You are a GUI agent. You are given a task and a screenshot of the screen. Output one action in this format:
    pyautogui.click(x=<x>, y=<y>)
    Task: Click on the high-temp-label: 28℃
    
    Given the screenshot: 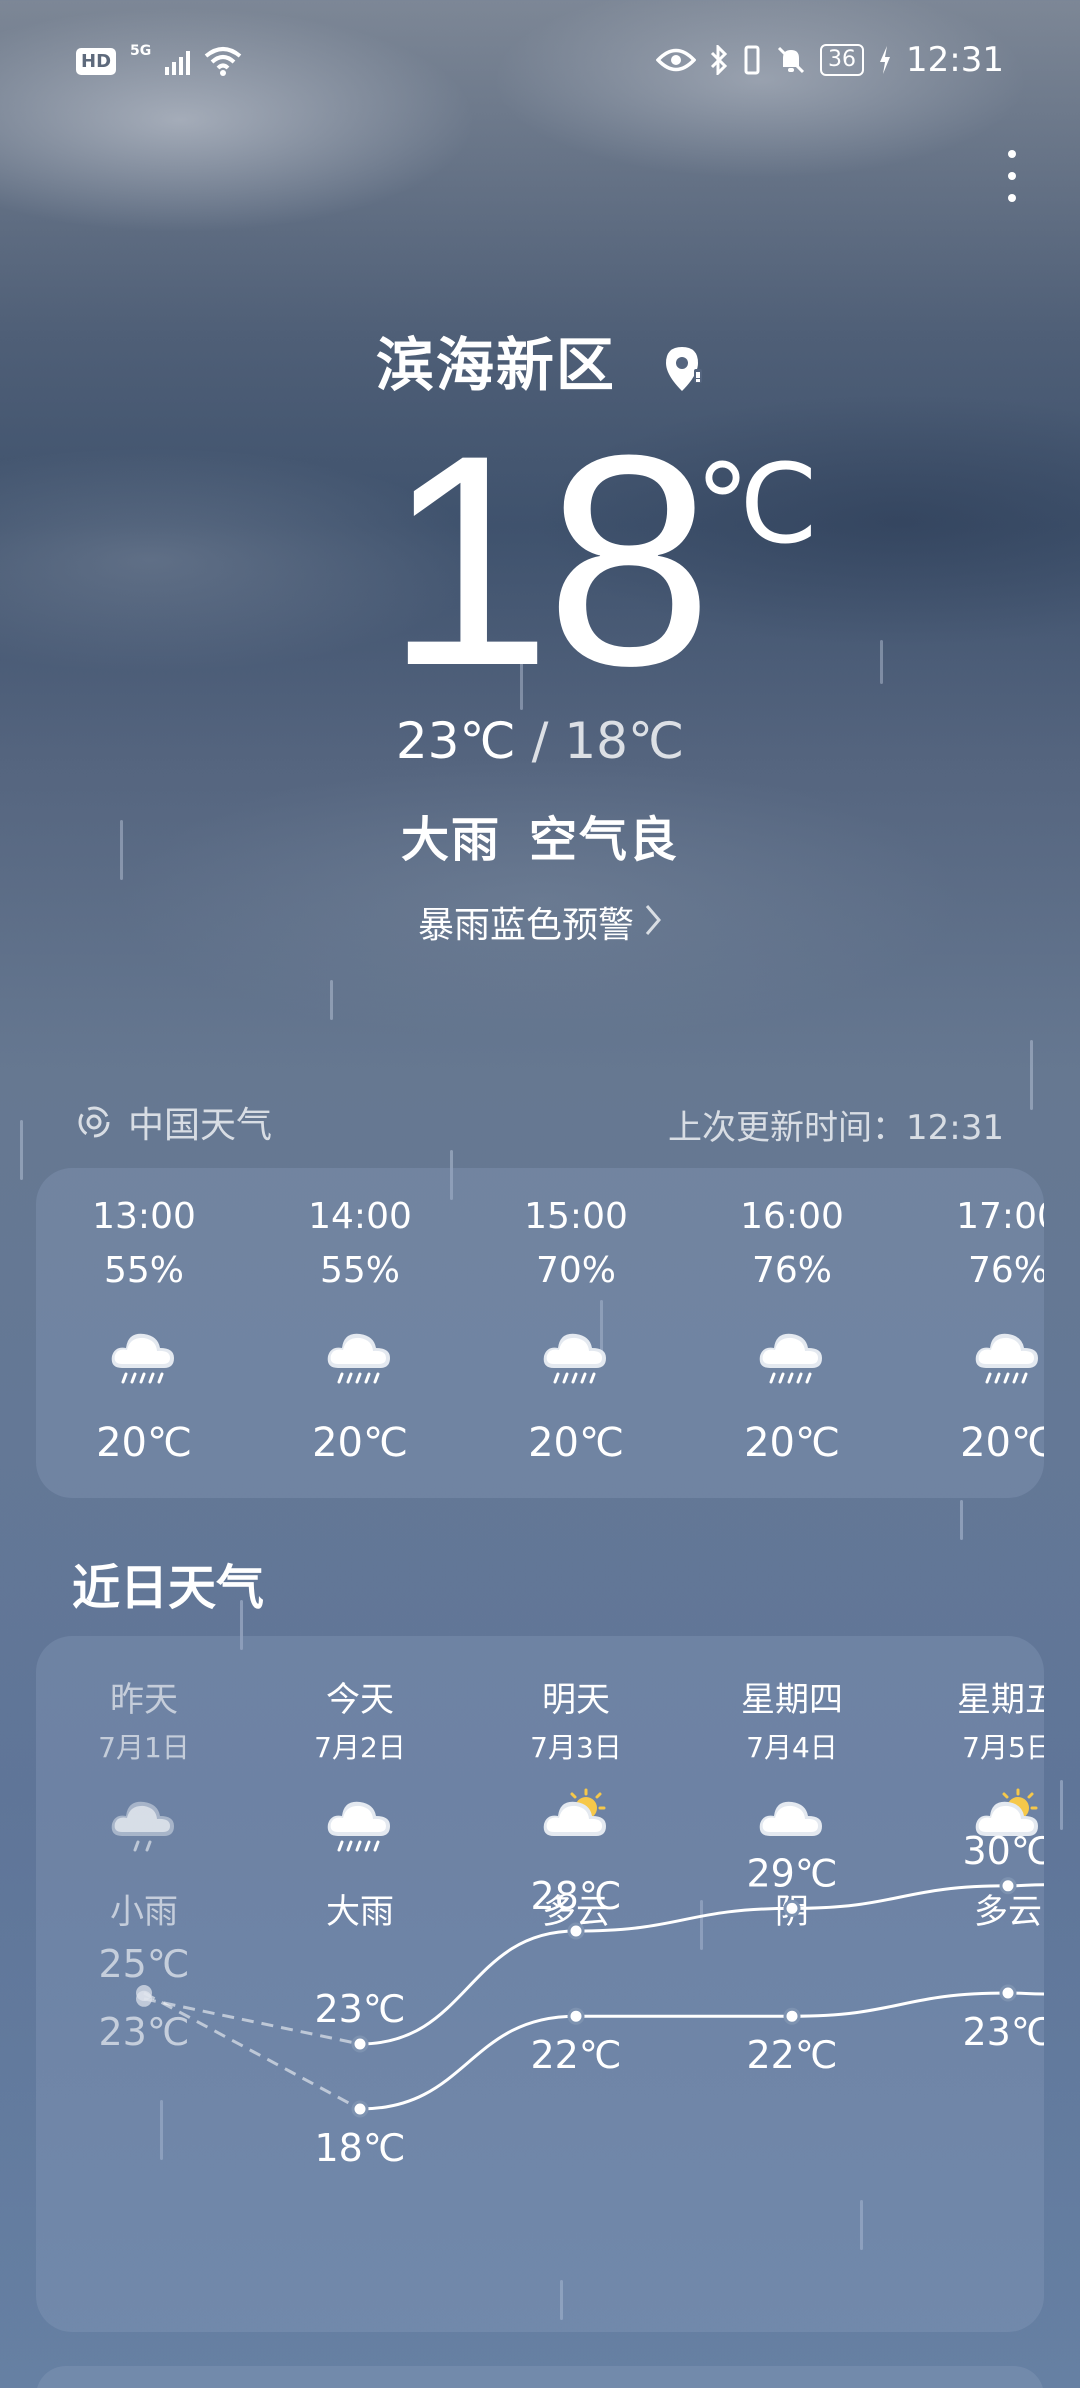 What is the action you would take?
    pyautogui.click(x=575, y=1896)
    